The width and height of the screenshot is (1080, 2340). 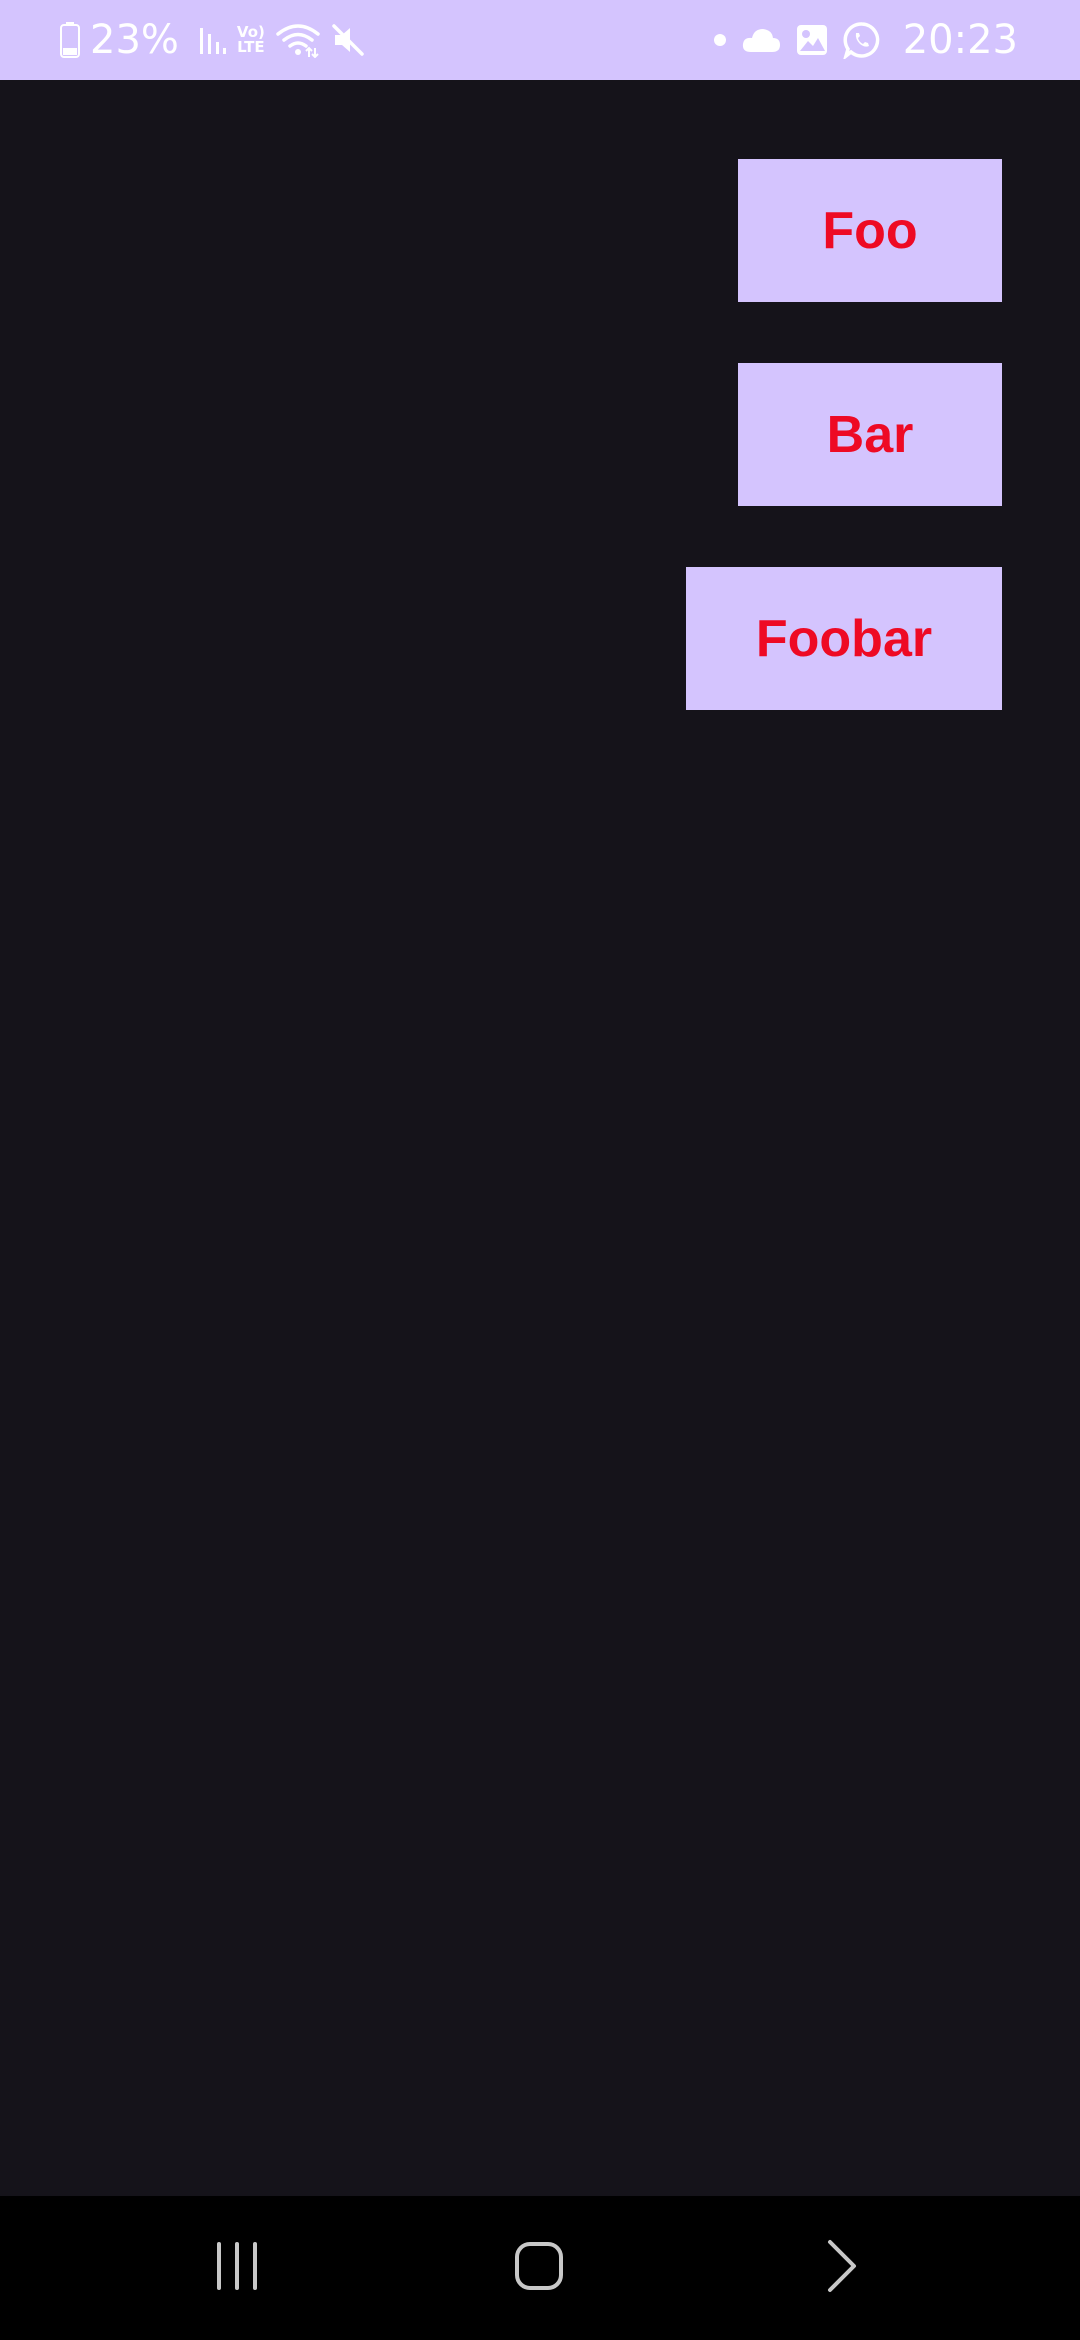 What do you see at coordinates (870, 230) in the screenshot?
I see `foo-button: Foo` at bounding box center [870, 230].